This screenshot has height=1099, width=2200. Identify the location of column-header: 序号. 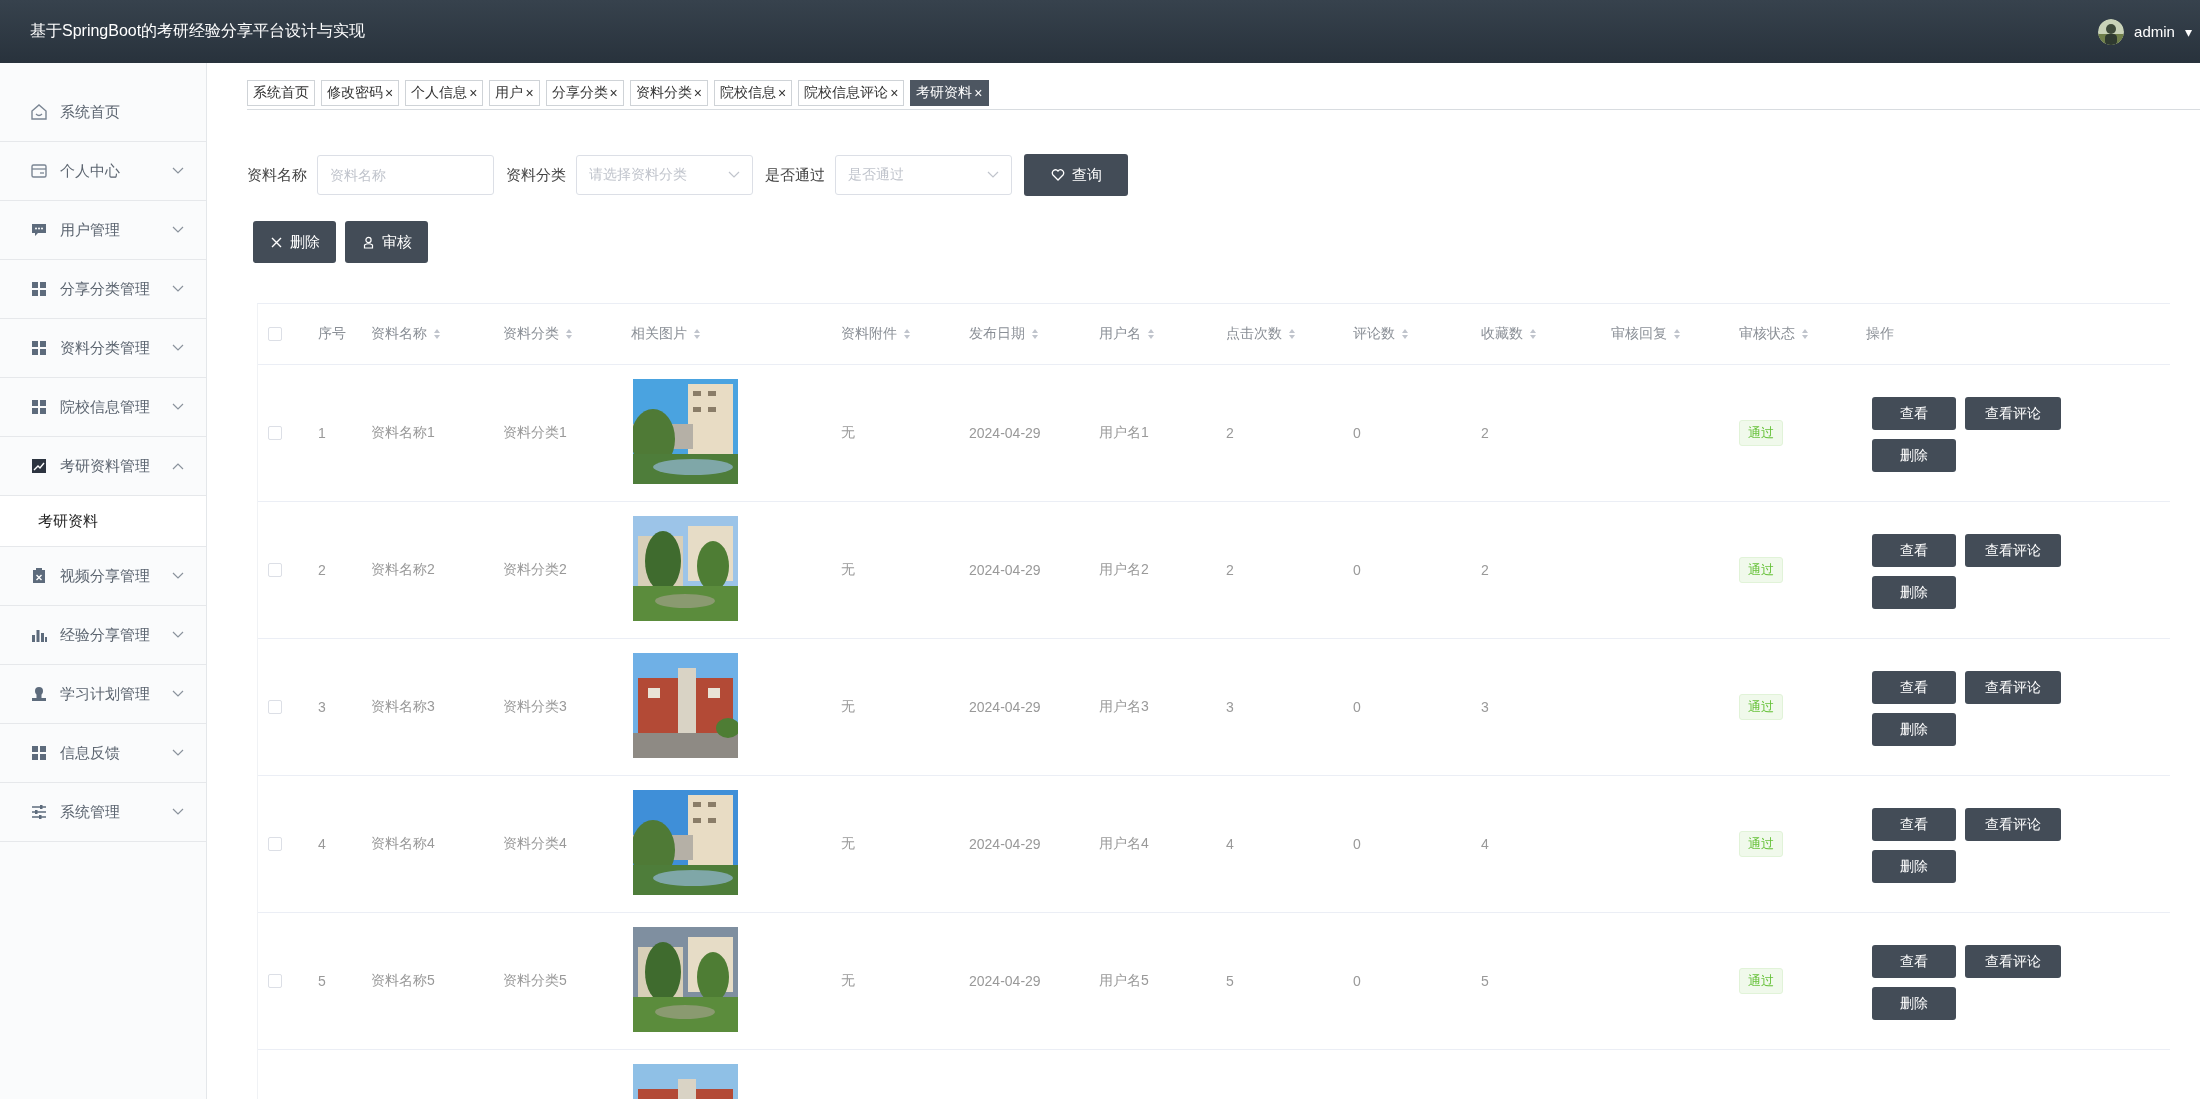
(332, 334).